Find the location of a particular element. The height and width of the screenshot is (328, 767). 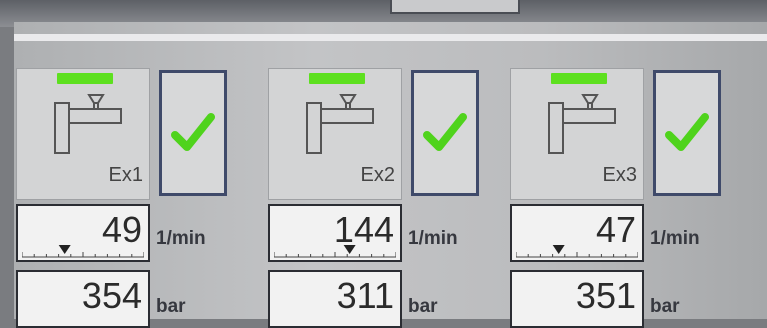

extruder-tile: Ex3 is located at coordinates (577, 134).